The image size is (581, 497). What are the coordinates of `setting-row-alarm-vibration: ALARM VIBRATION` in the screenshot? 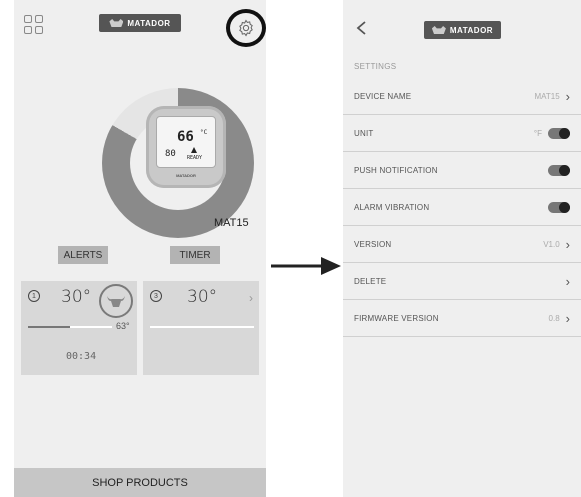 It's located at (462, 207).